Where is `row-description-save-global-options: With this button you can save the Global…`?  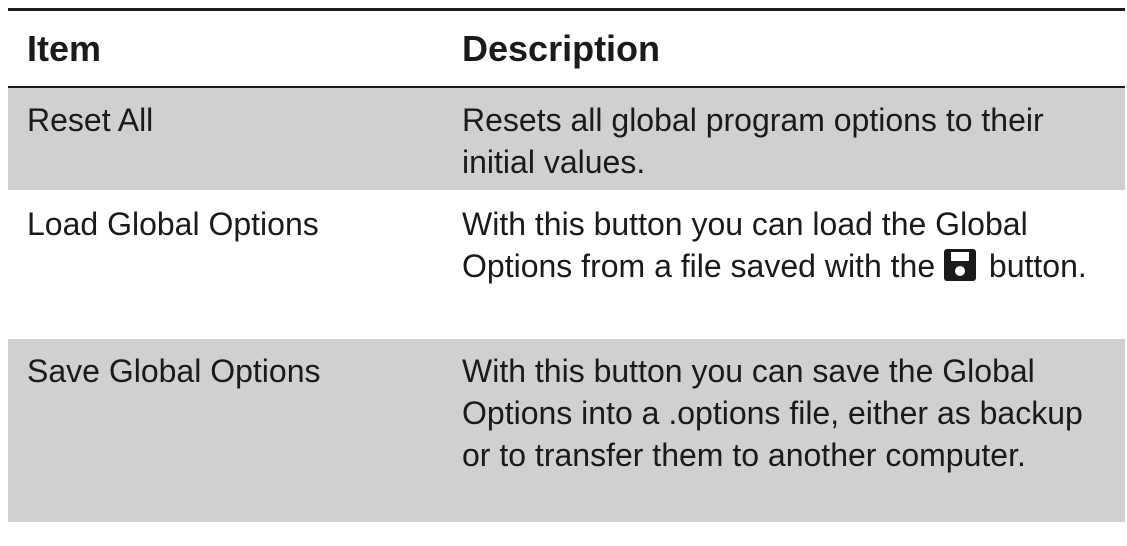
row-description-save-global-options: With this button you can save the Global… is located at coordinates (772, 413).